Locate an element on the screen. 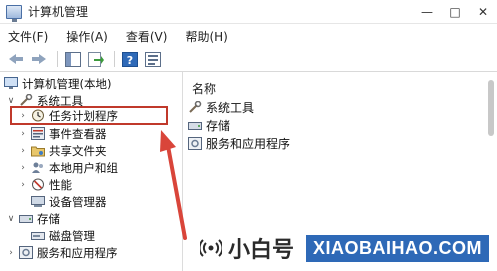 This screenshot has width=497, height=271. event-viewer-icon is located at coordinates (38, 133).